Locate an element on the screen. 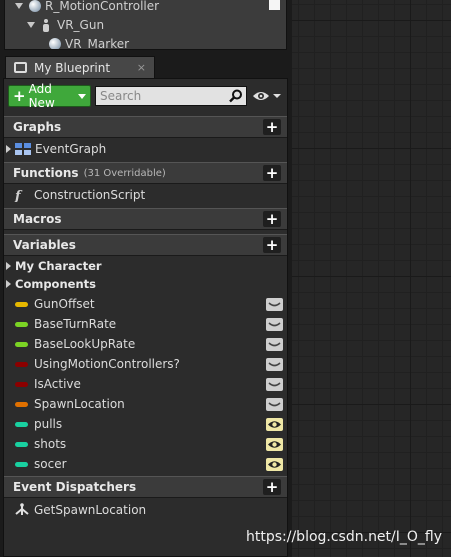 The width and height of the screenshot is (451, 557). section-macros: Macros + is located at coordinates (145, 219).